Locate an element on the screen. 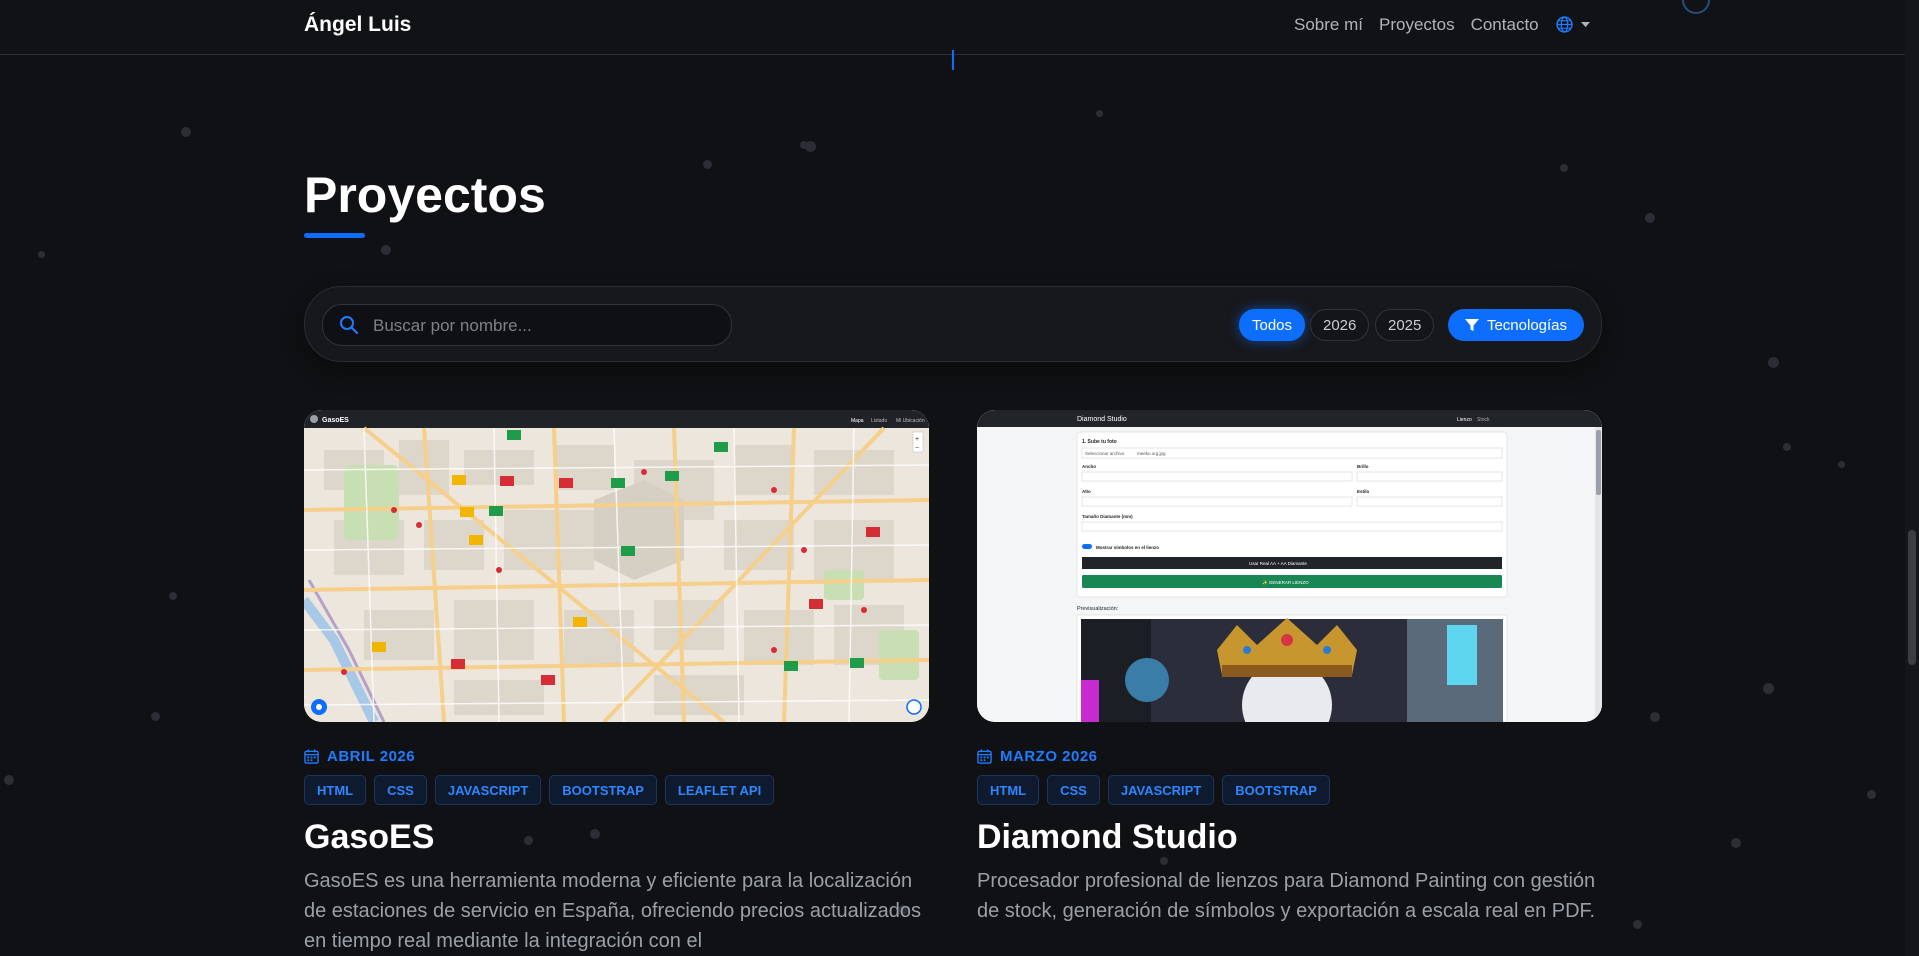 The image size is (1919, 956). preview-brand: GasoES is located at coordinates (335, 420).